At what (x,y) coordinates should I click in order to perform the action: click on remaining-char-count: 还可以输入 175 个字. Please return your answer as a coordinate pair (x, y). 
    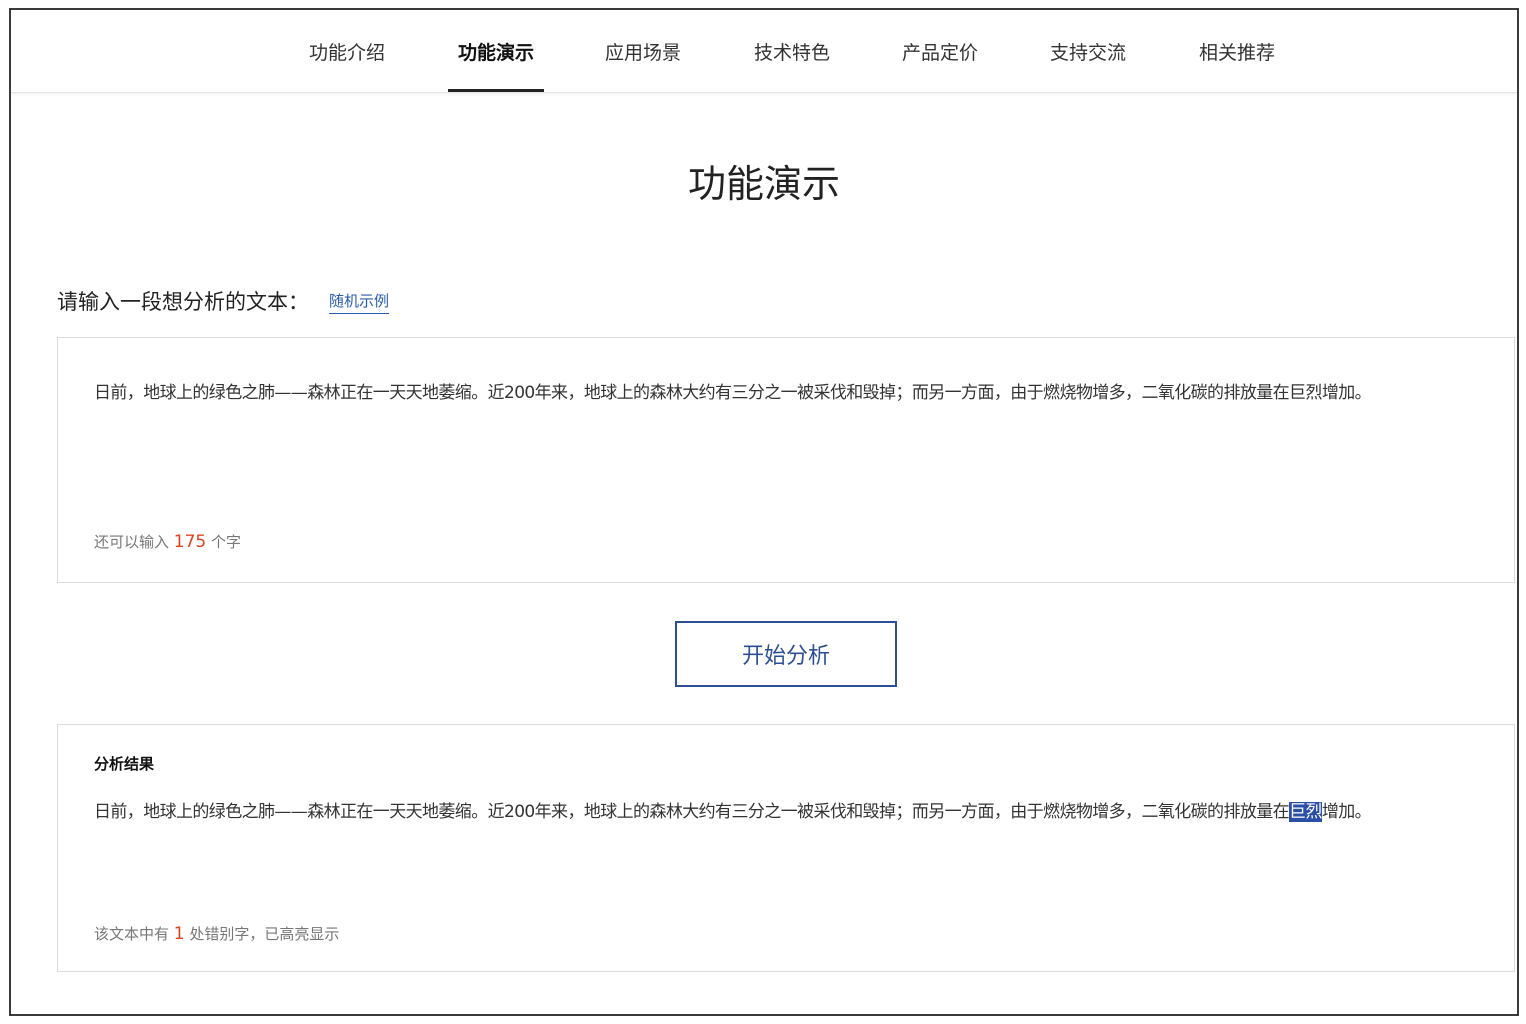
    Looking at the image, I should click on (167, 541).